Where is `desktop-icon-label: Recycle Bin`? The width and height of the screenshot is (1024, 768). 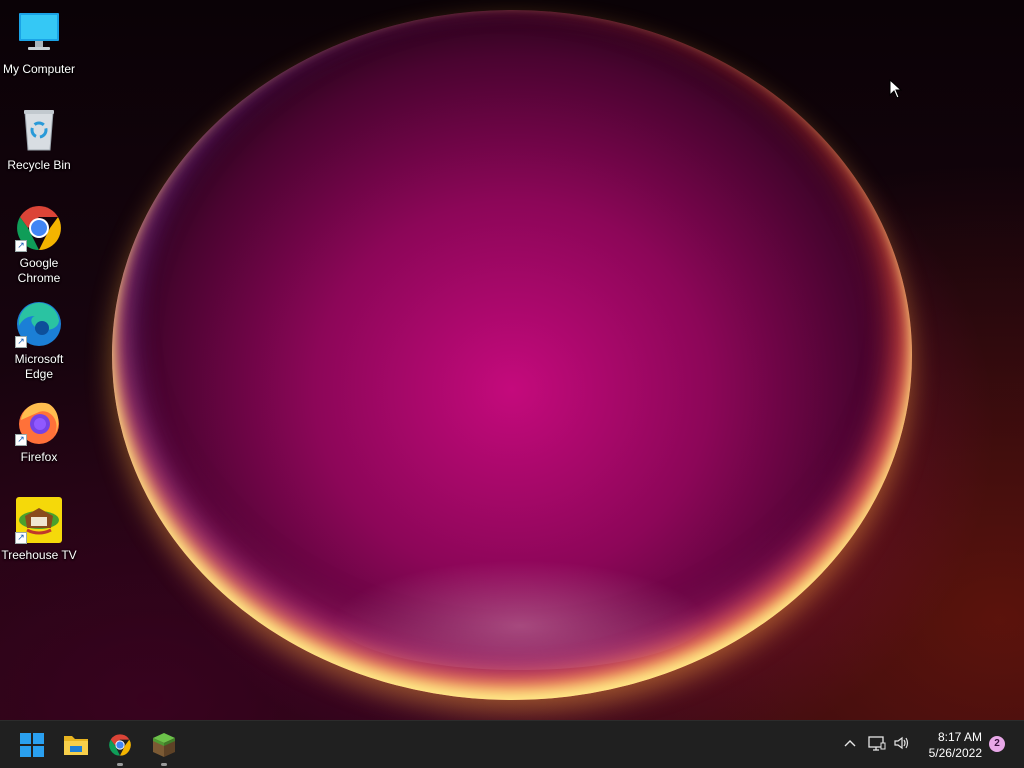
desktop-icon-label: Recycle Bin is located at coordinates (39, 165).